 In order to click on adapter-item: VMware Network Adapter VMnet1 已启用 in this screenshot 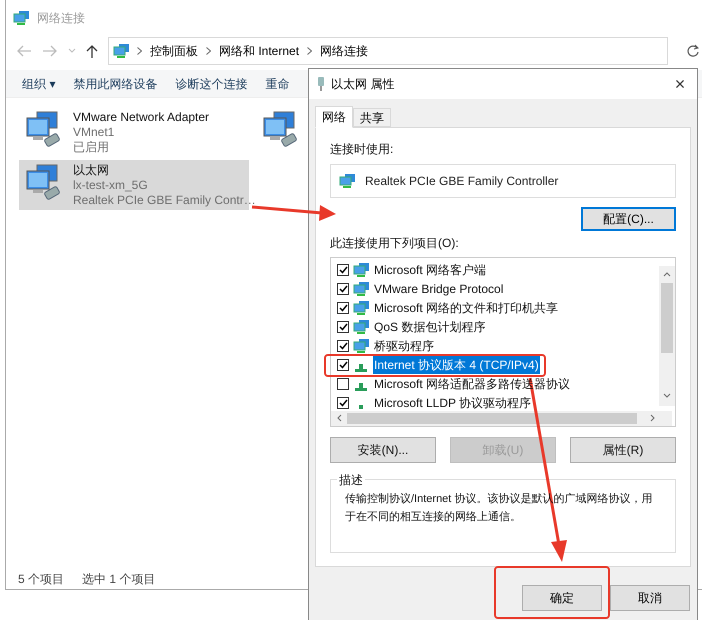, I will do `click(116, 132)`.